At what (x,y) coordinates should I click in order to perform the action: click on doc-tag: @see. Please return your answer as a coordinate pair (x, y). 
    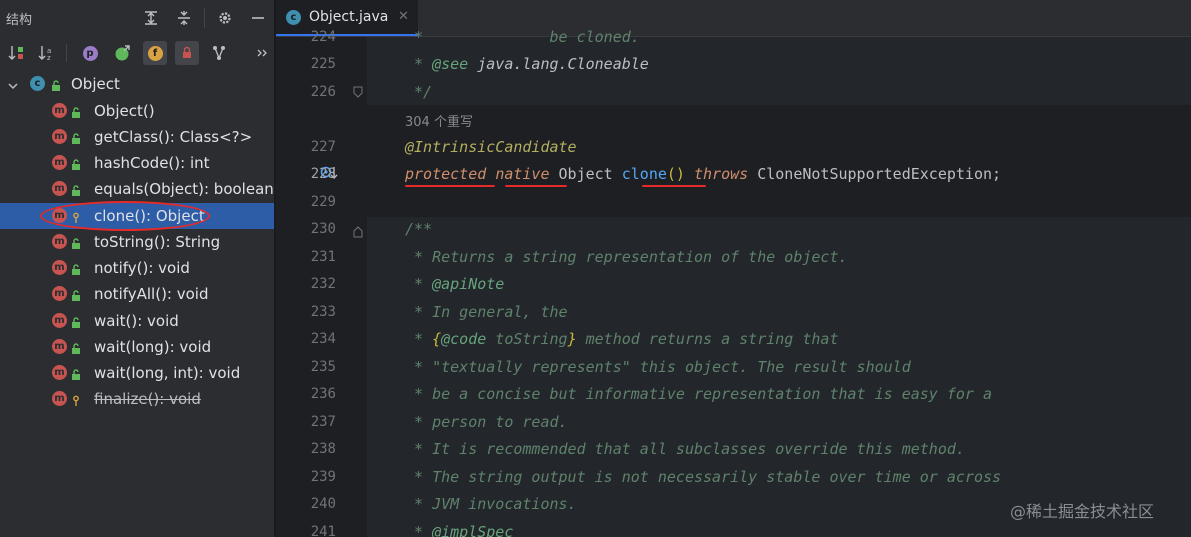
    Looking at the image, I should click on (450, 64).